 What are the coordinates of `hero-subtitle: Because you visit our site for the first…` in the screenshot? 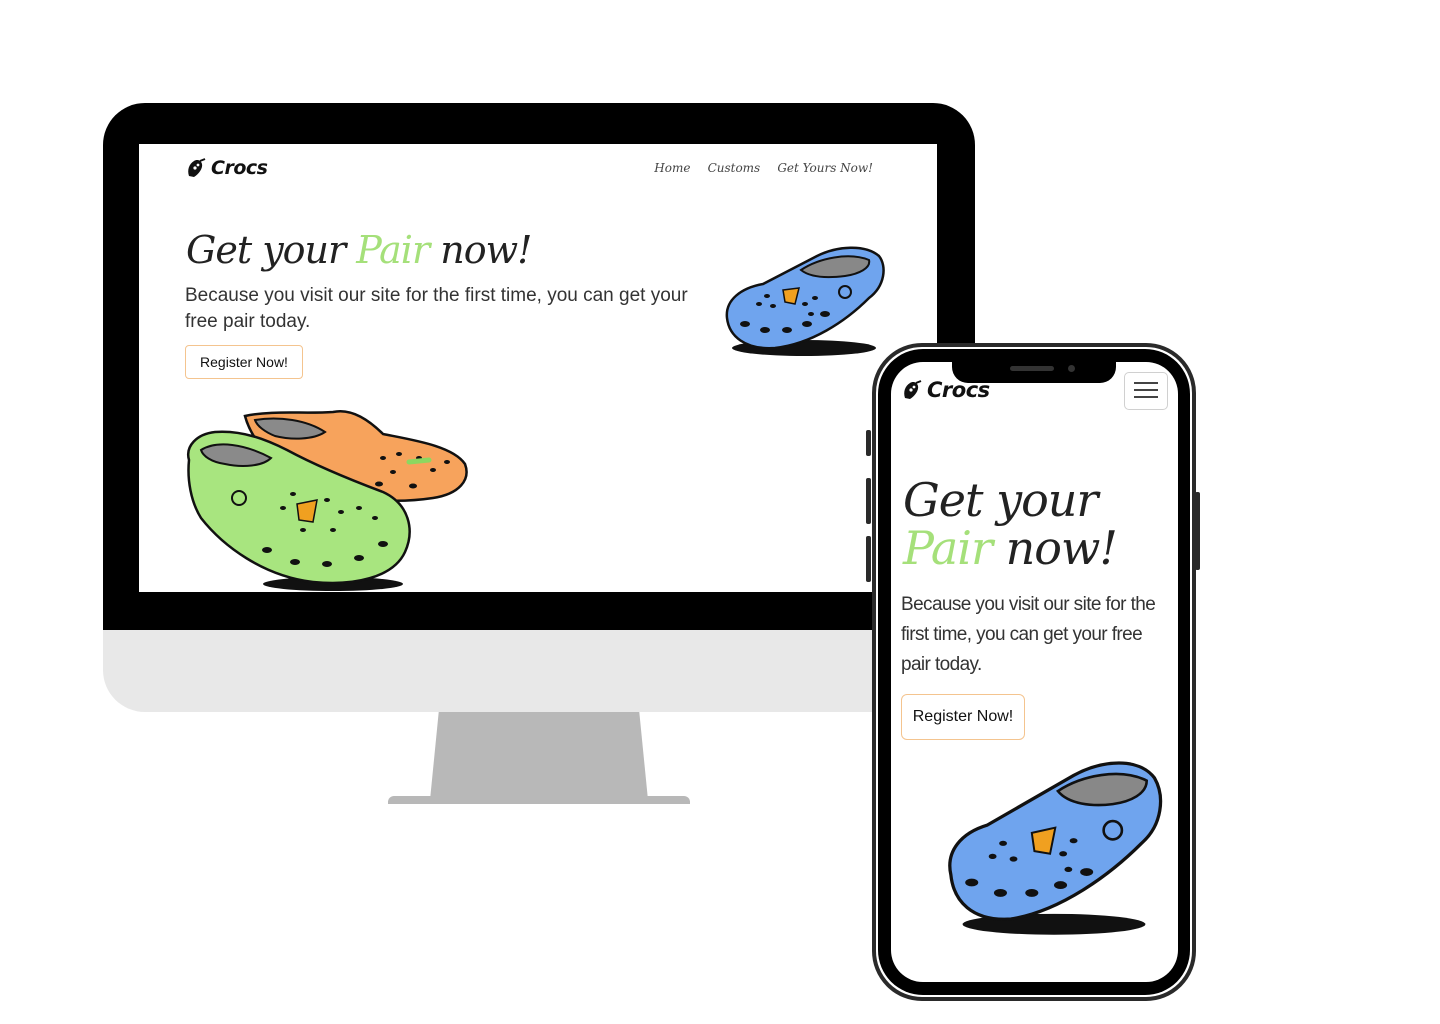 It's located at (436, 308).